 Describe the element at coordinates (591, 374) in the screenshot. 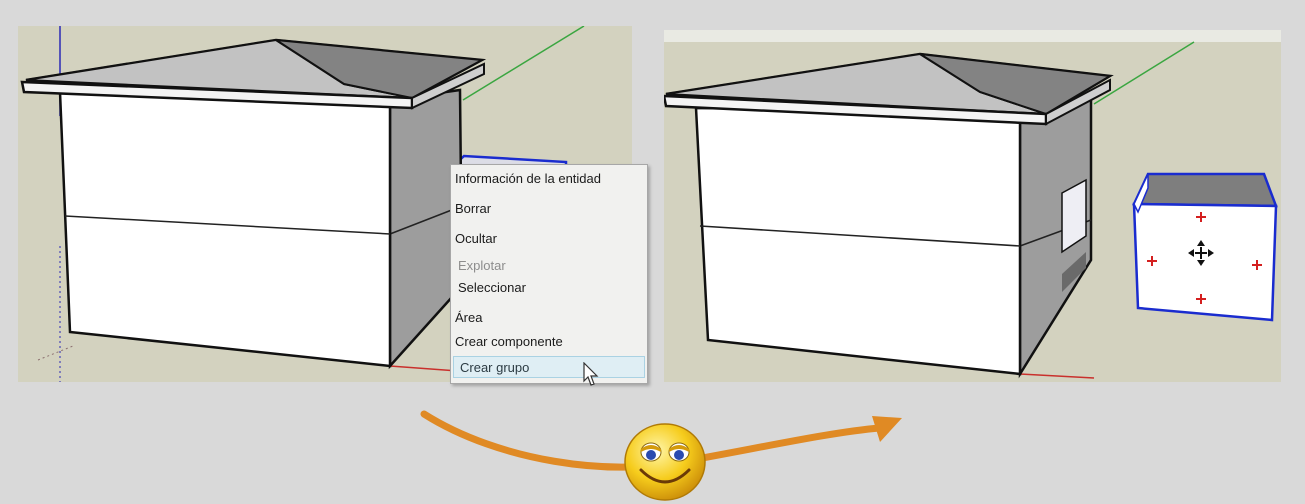

I see `mouse-pointer-icon` at that location.